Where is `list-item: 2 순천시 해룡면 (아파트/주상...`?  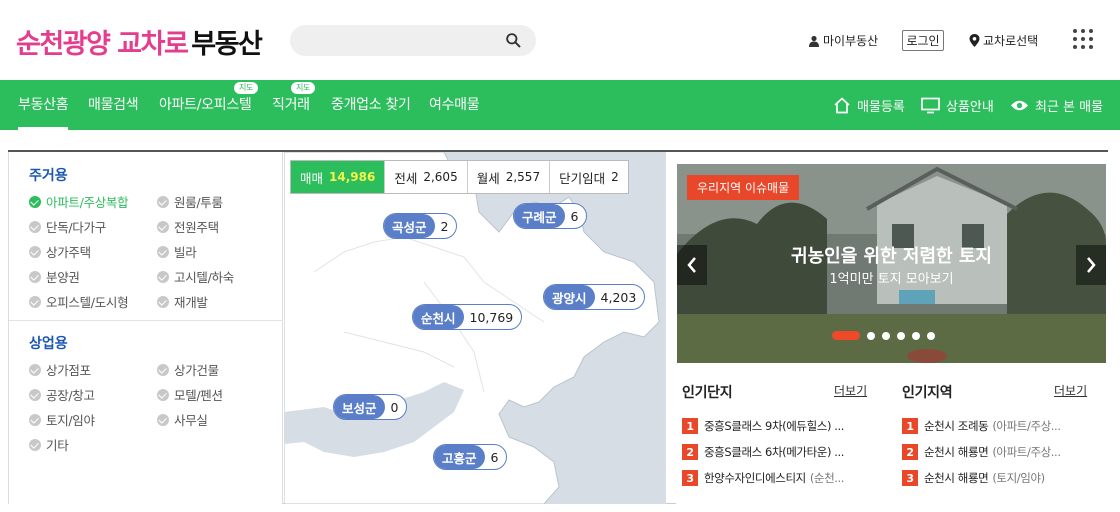
list-item: 2 순천시 해룡면 (아파트/주상... is located at coordinates (1002, 452).